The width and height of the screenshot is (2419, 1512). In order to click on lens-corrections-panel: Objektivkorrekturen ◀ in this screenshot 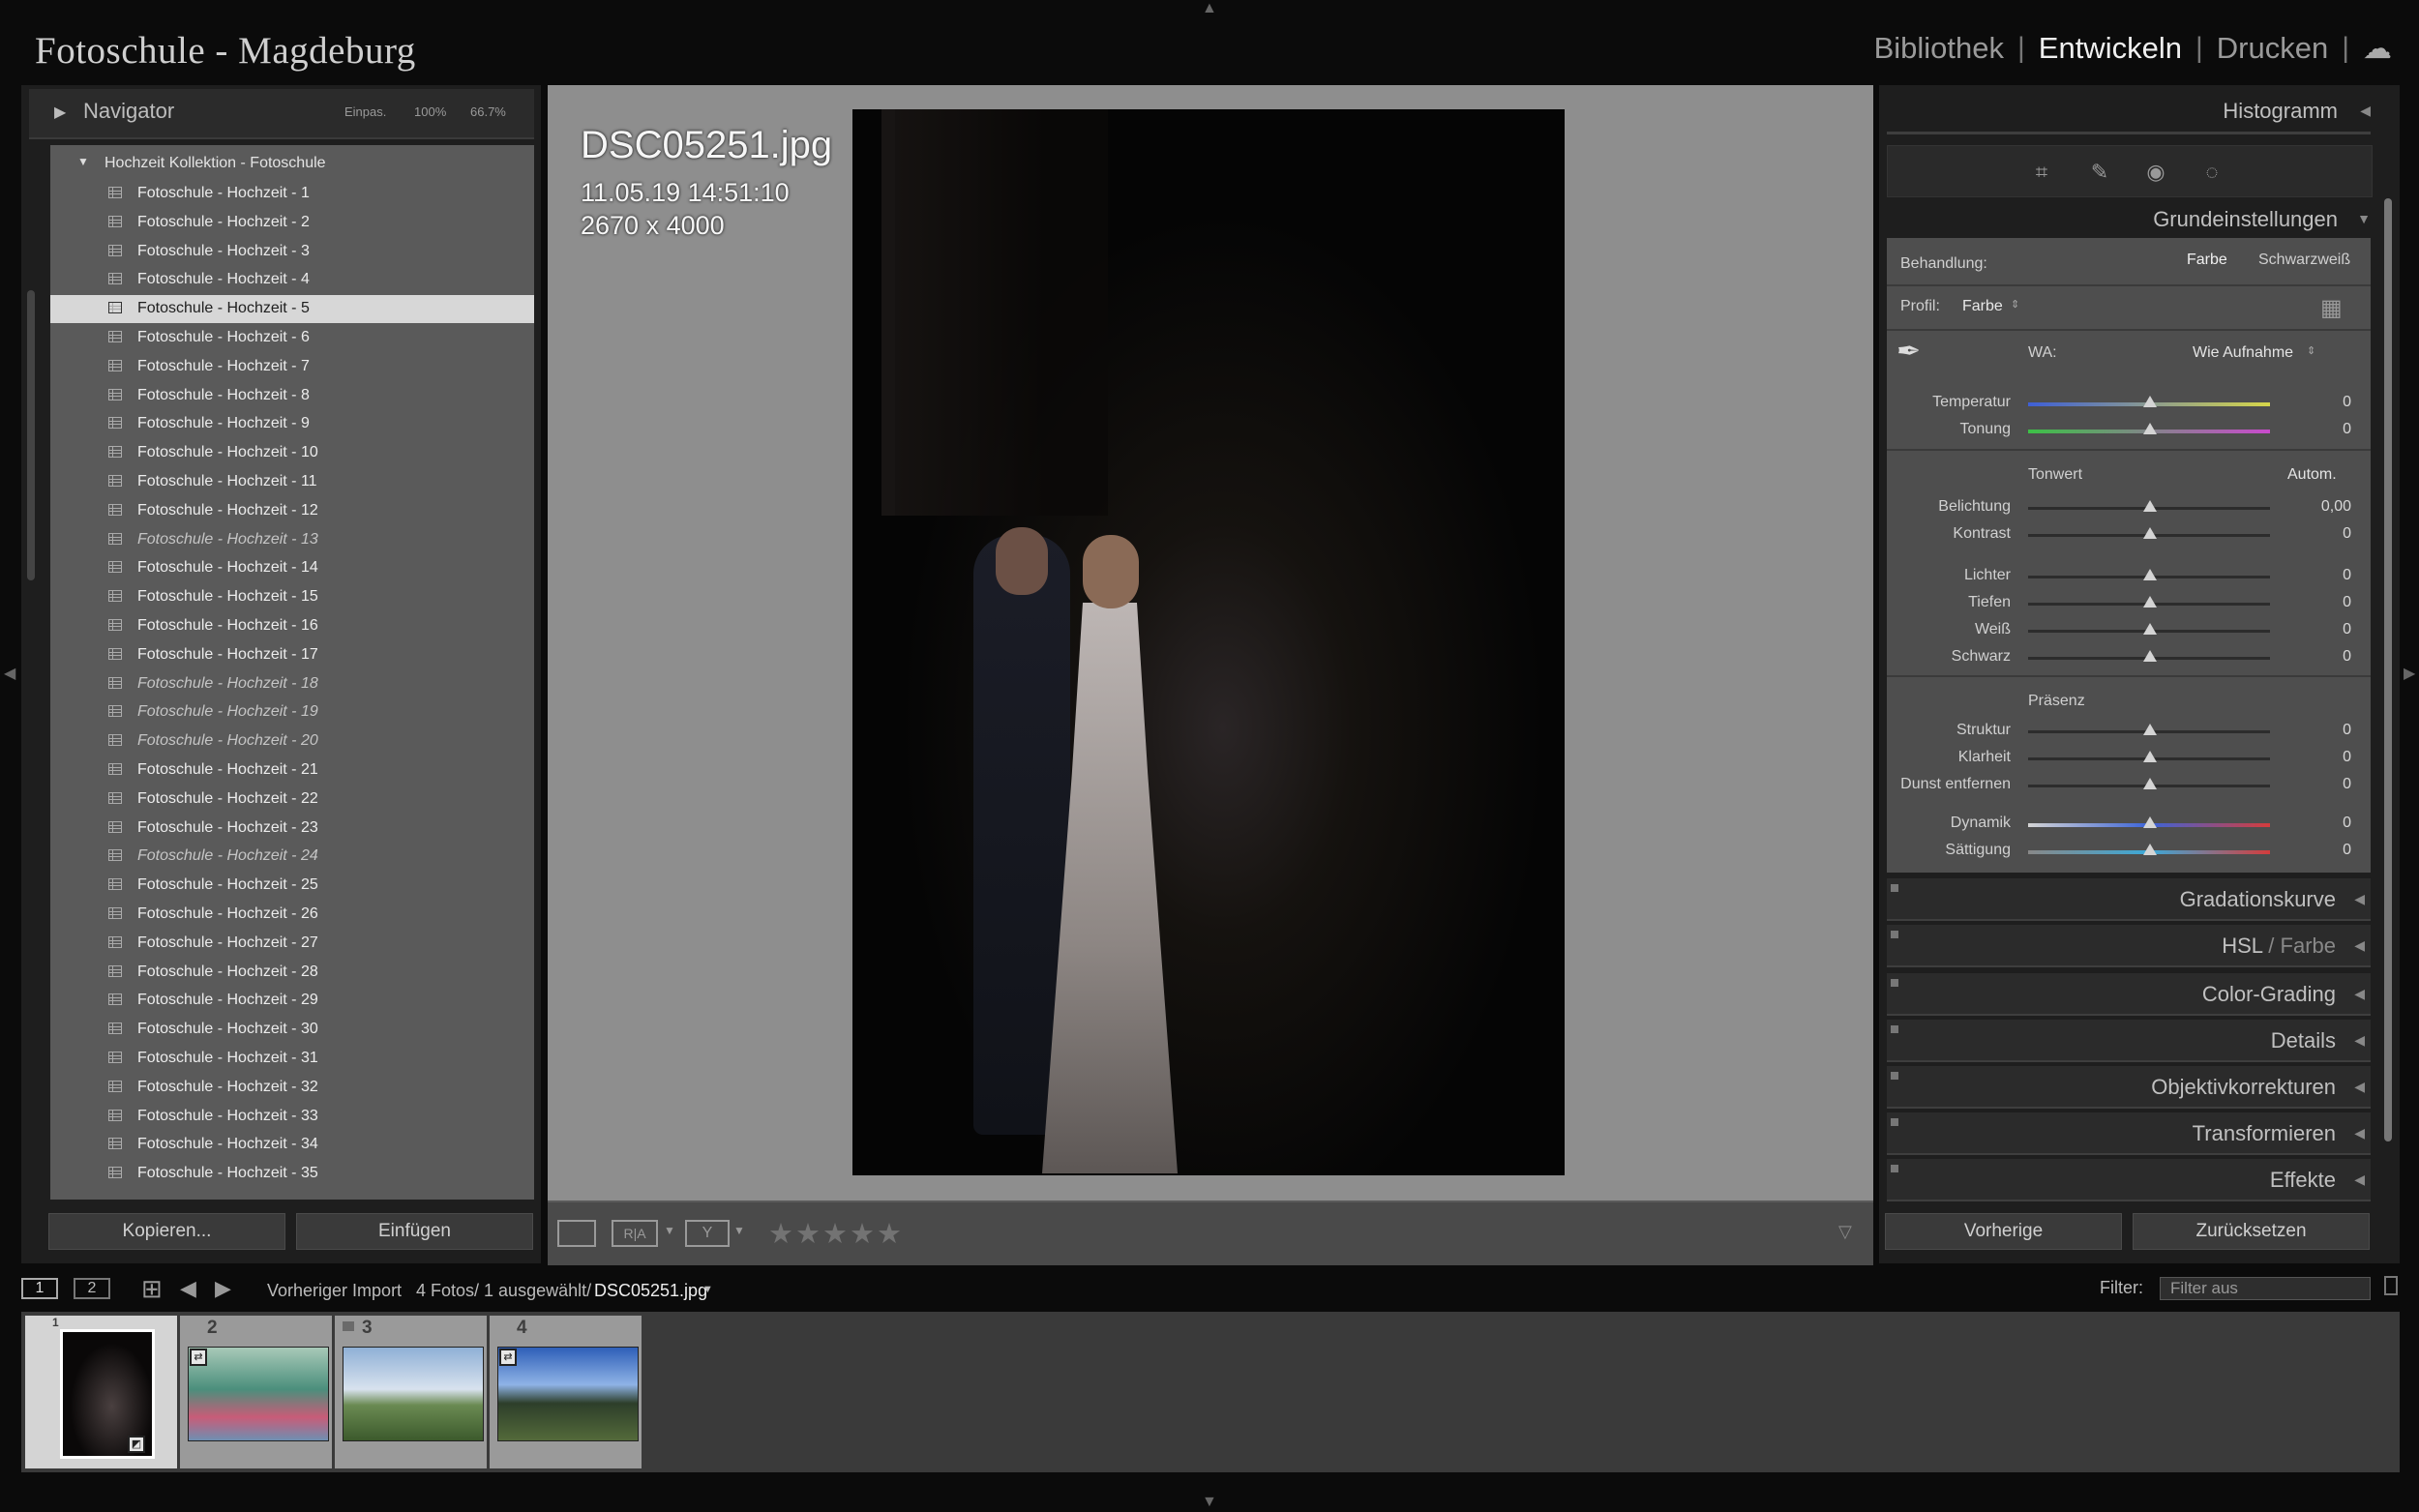, I will do `click(2129, 1087)`.